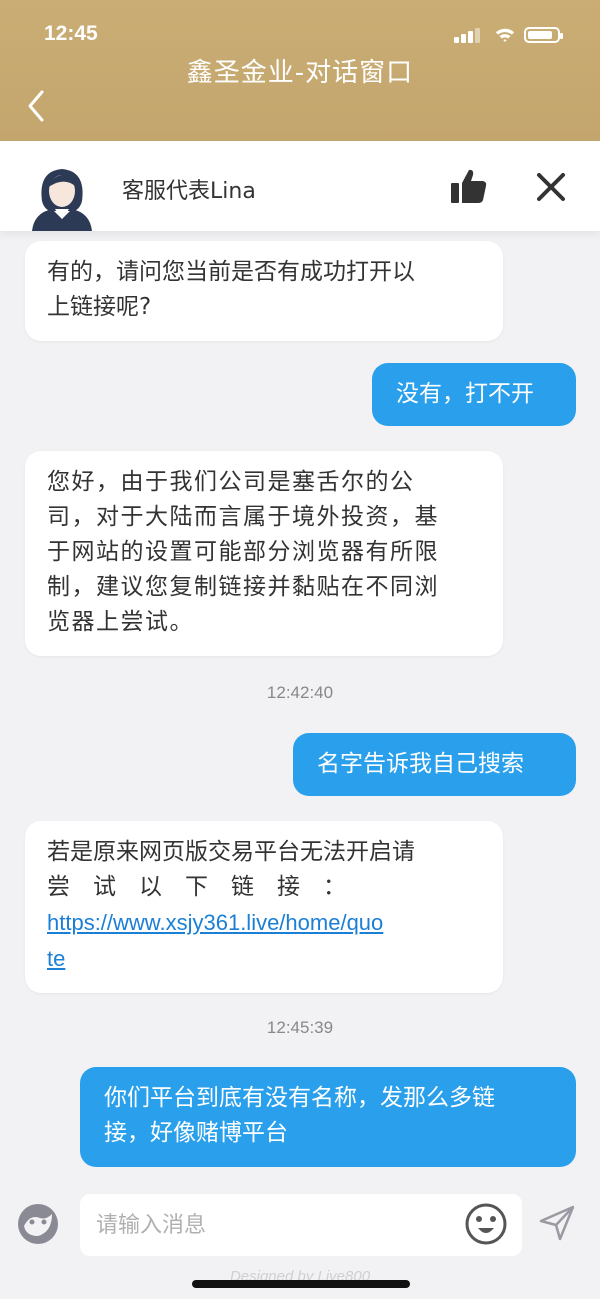 The width and height of the screenshot is (600, 1299). Describe the element at coordinates (420, 764) in the screenshot. I see `message-line: 名字告诉我自己搜索` at that location.